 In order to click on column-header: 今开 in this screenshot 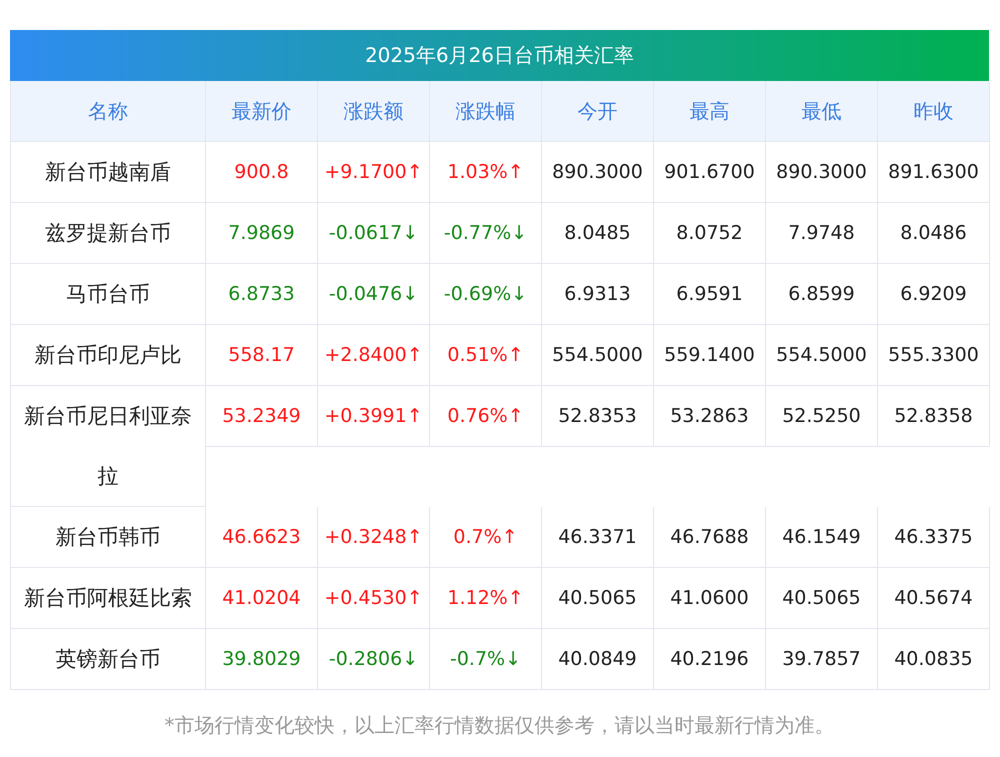, I will do `click(598, 111)`.